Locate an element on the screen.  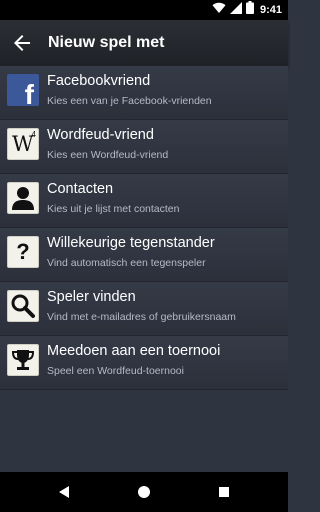
battery-icon is located at coordinates (249, 10).